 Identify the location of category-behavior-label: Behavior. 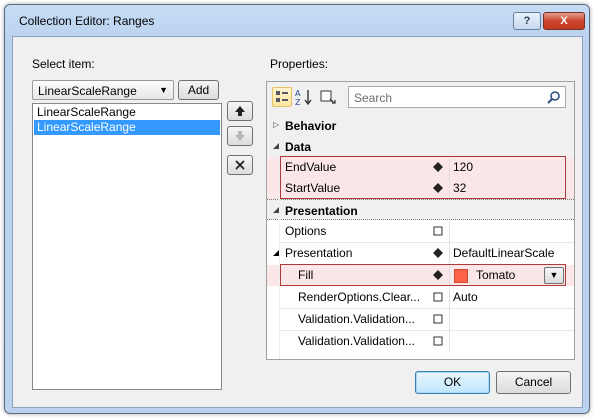
(311, 126).